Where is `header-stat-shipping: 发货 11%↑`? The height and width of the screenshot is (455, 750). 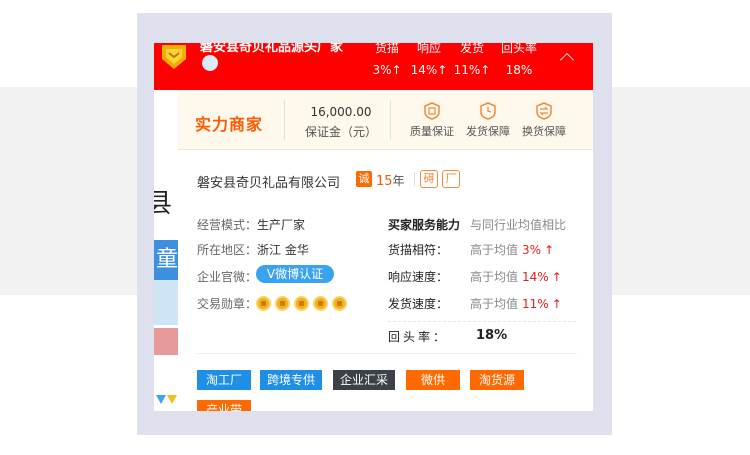 header-stat-shipping: 发货 11%↑ is located at coordinates (472, 60).